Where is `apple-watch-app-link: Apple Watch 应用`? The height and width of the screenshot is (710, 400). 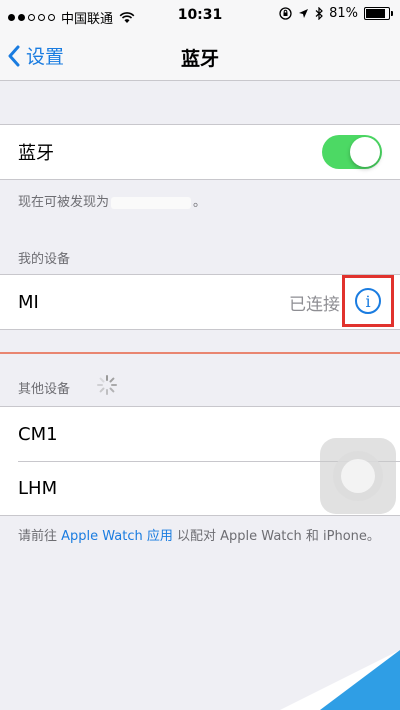
apple-watch-app-link: Apple Watch 应用 is located at coordinates (117, 536).